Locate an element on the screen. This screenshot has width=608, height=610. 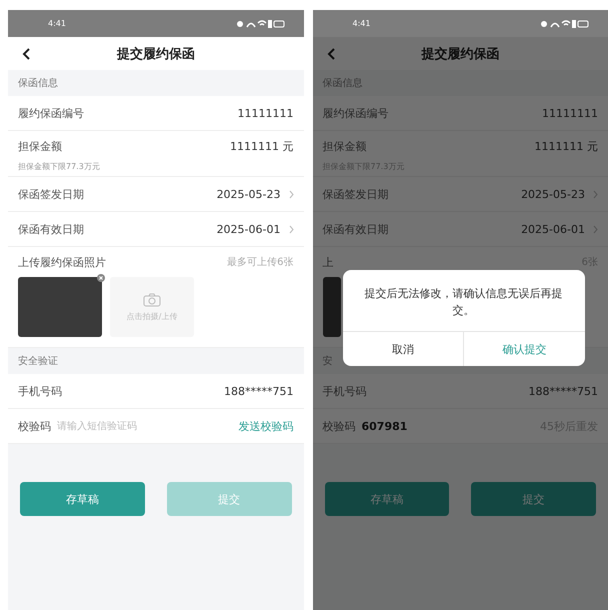
upload-tile: 点击拍摄/上传 is located at coordinates (152, 307).